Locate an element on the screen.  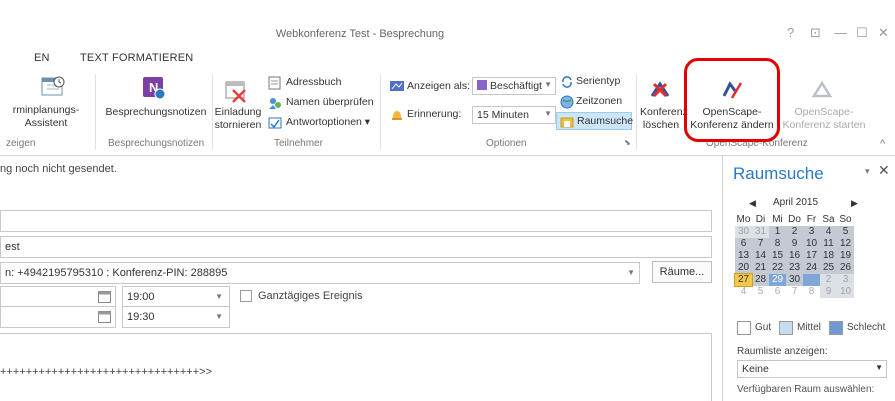
calendar-day: 13 is located at coordinates (743, 256).